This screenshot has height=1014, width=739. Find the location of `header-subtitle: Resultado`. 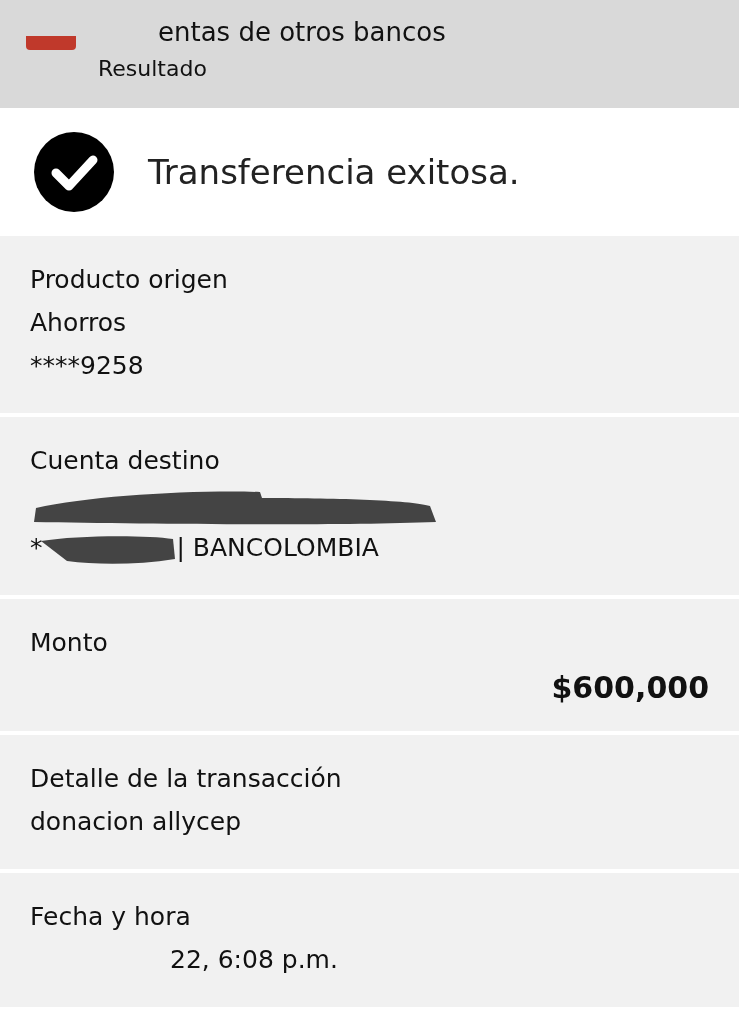

header-subtitle: Resultado is located at coordinates (153, 69).